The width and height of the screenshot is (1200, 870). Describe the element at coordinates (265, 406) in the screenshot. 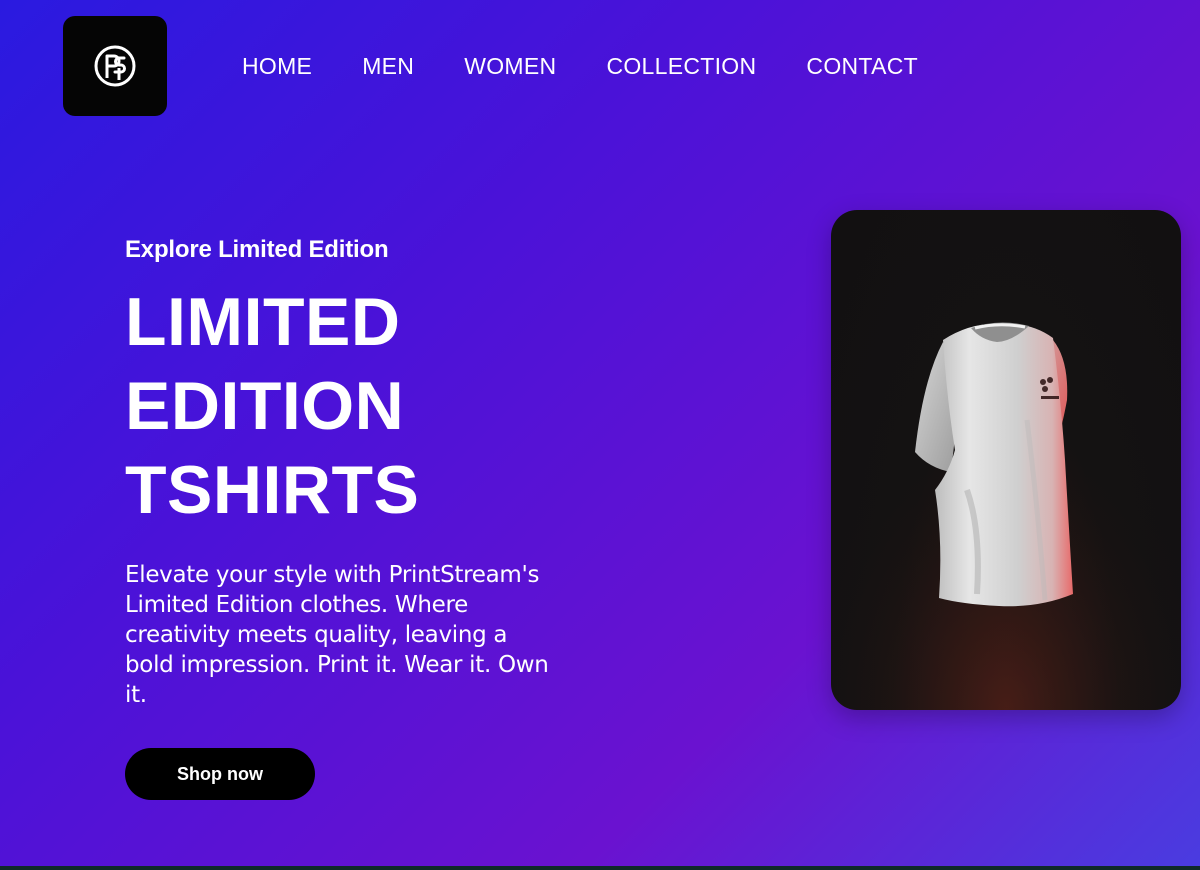

I see `headline-line: EDITION` at that location.